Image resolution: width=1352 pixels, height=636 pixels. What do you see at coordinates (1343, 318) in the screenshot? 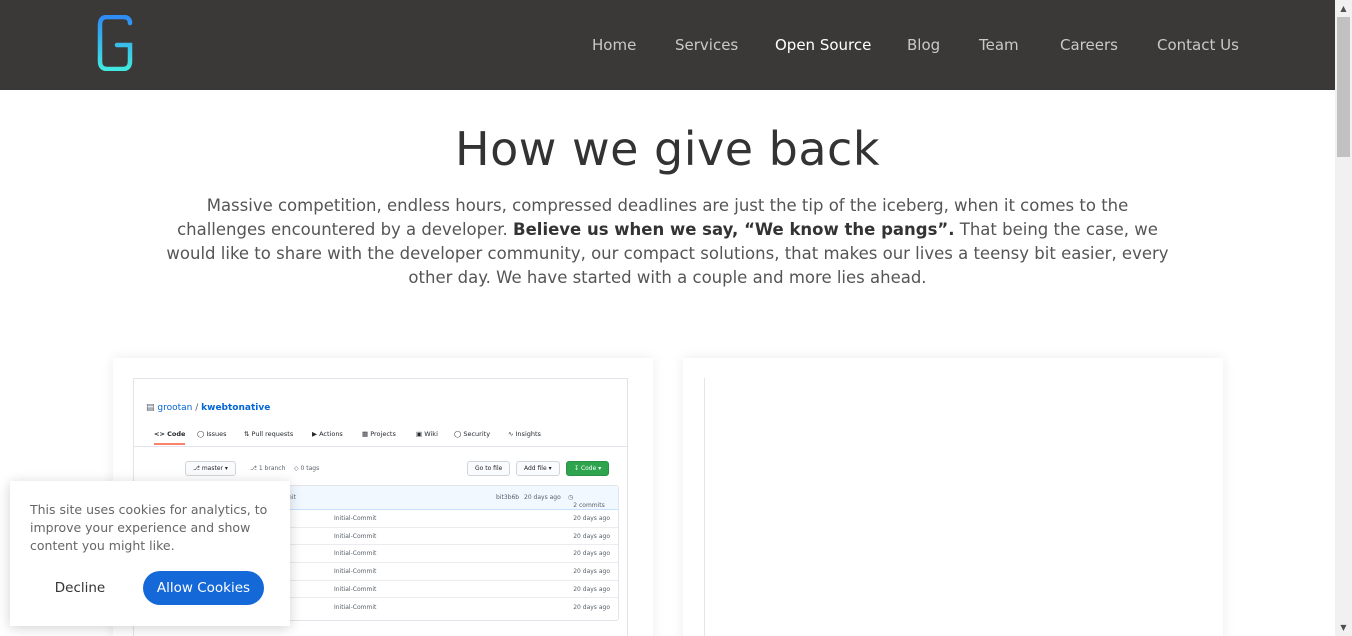
I see `page-scrollbar: ▲ ▼` at bounding box center [1343, 318].